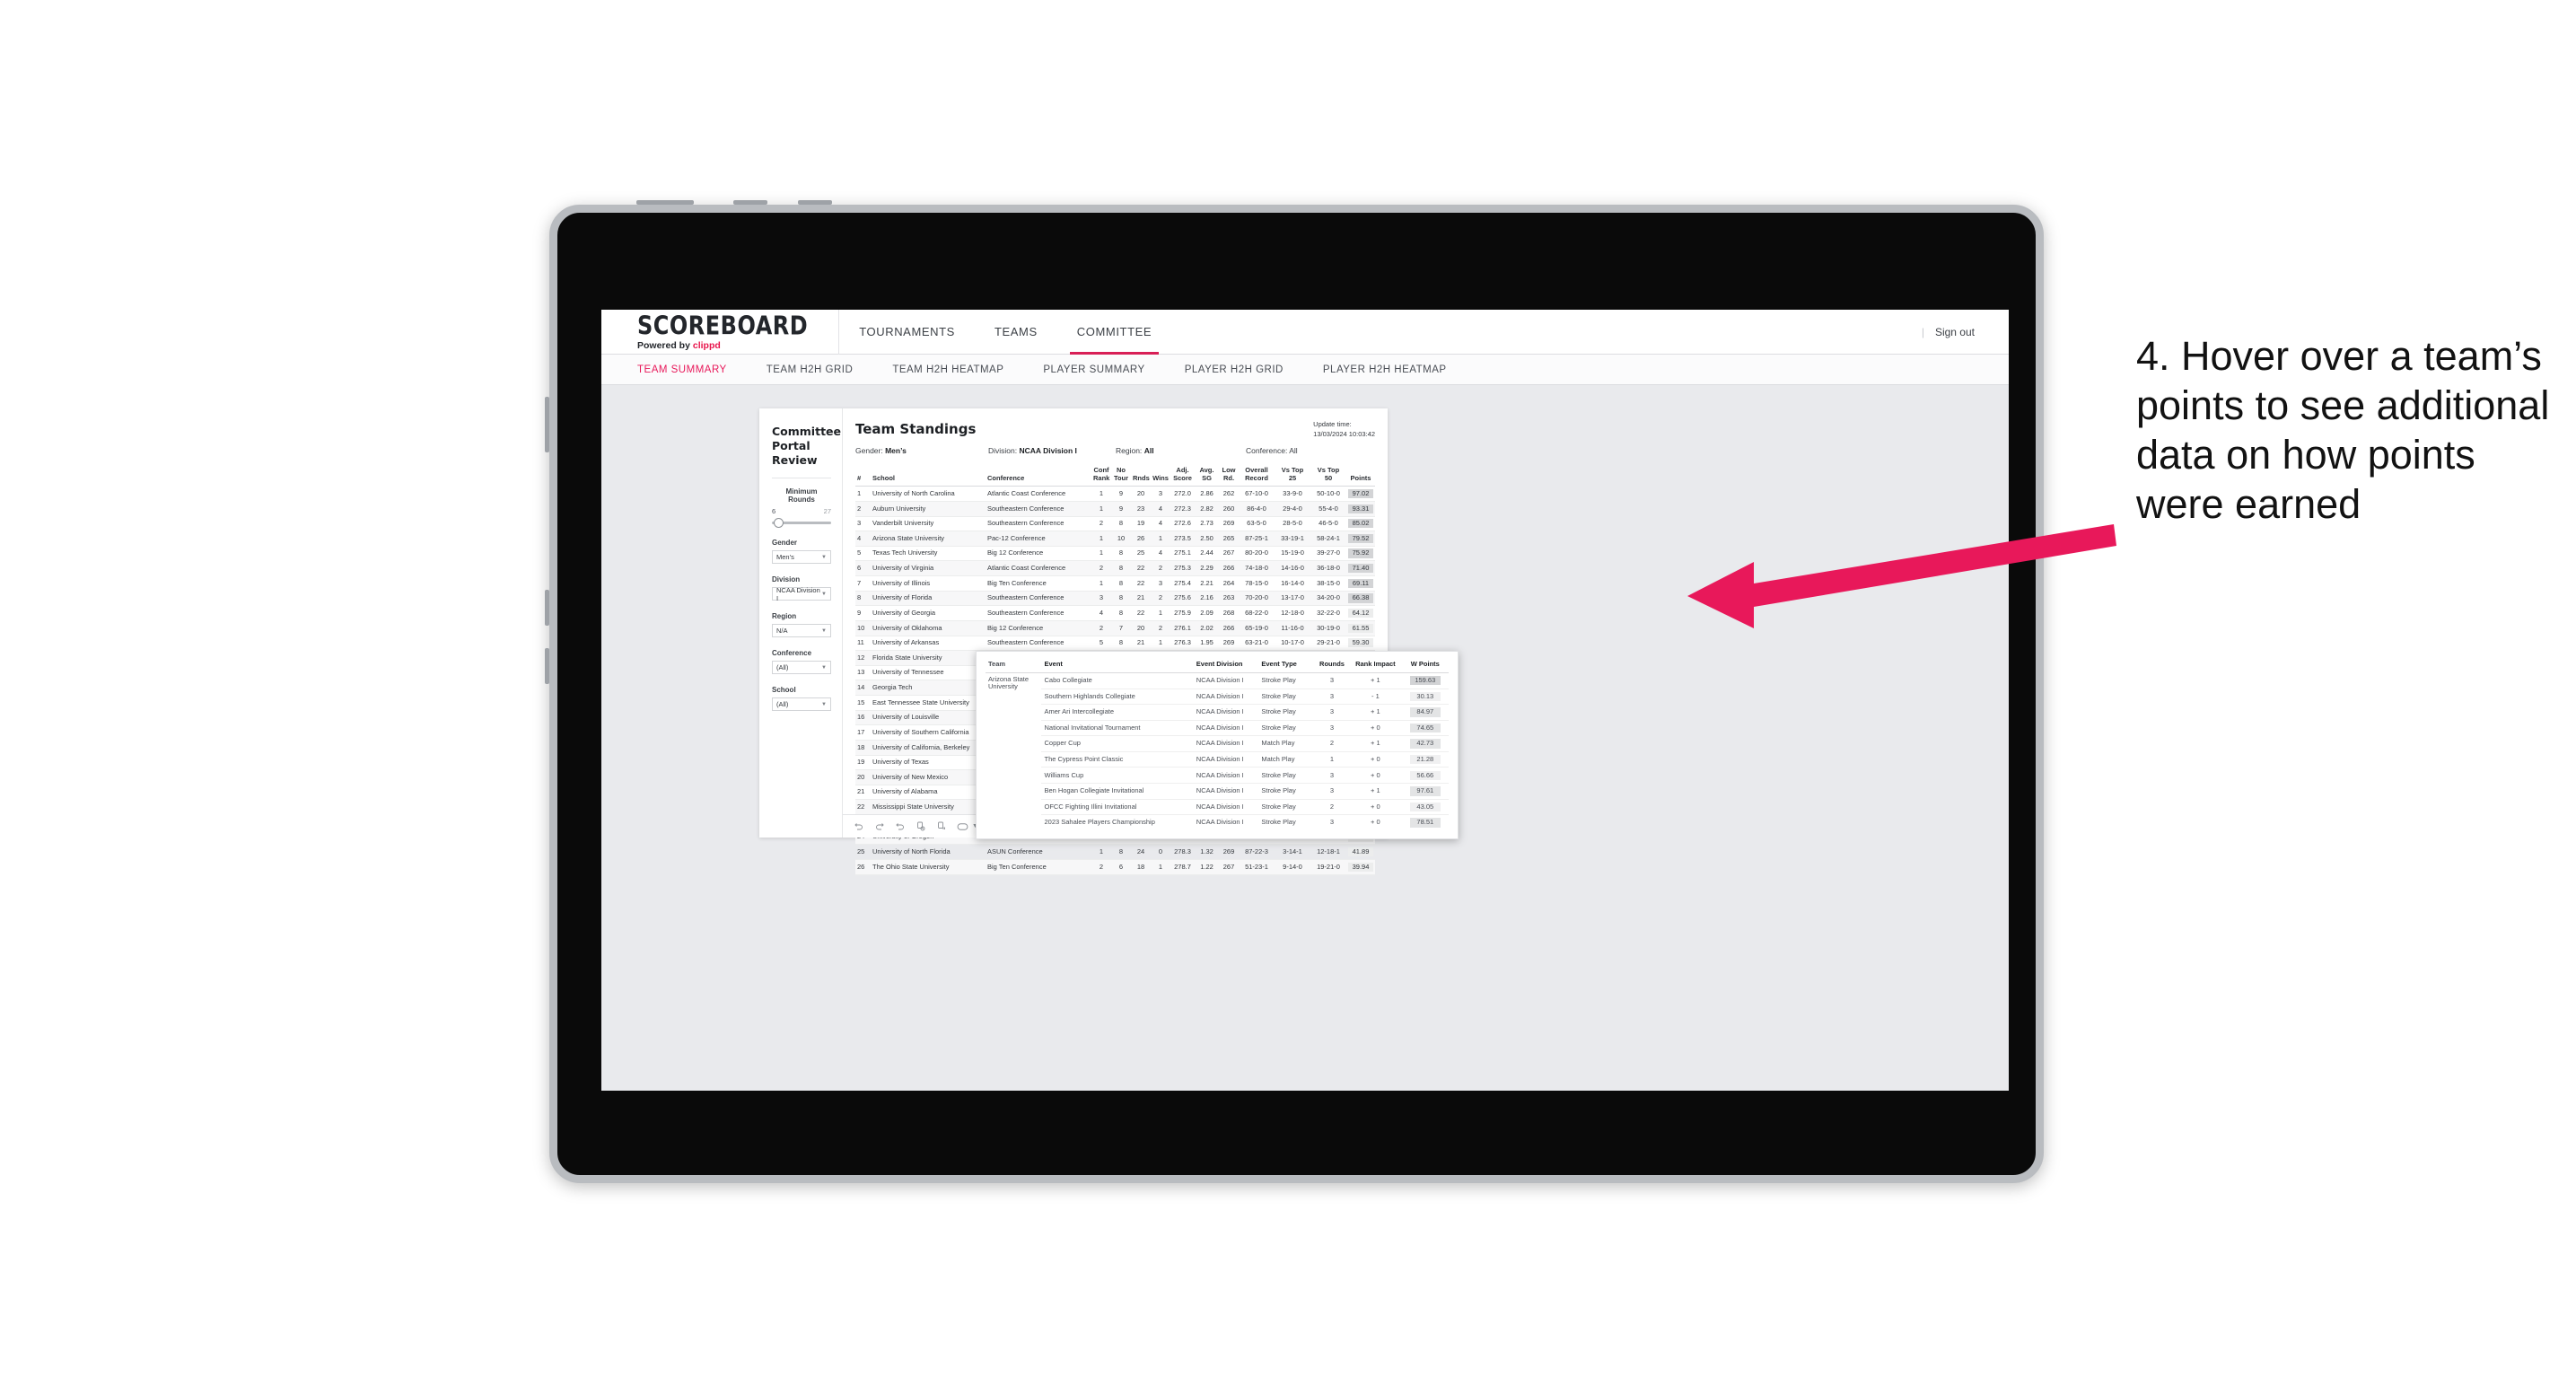 The height and width of the screenshot is (1386, 2576). Describe the element at coordinates (1332, 760) in the screenshot. I see `tt-cell-rounds: 1` at that location.